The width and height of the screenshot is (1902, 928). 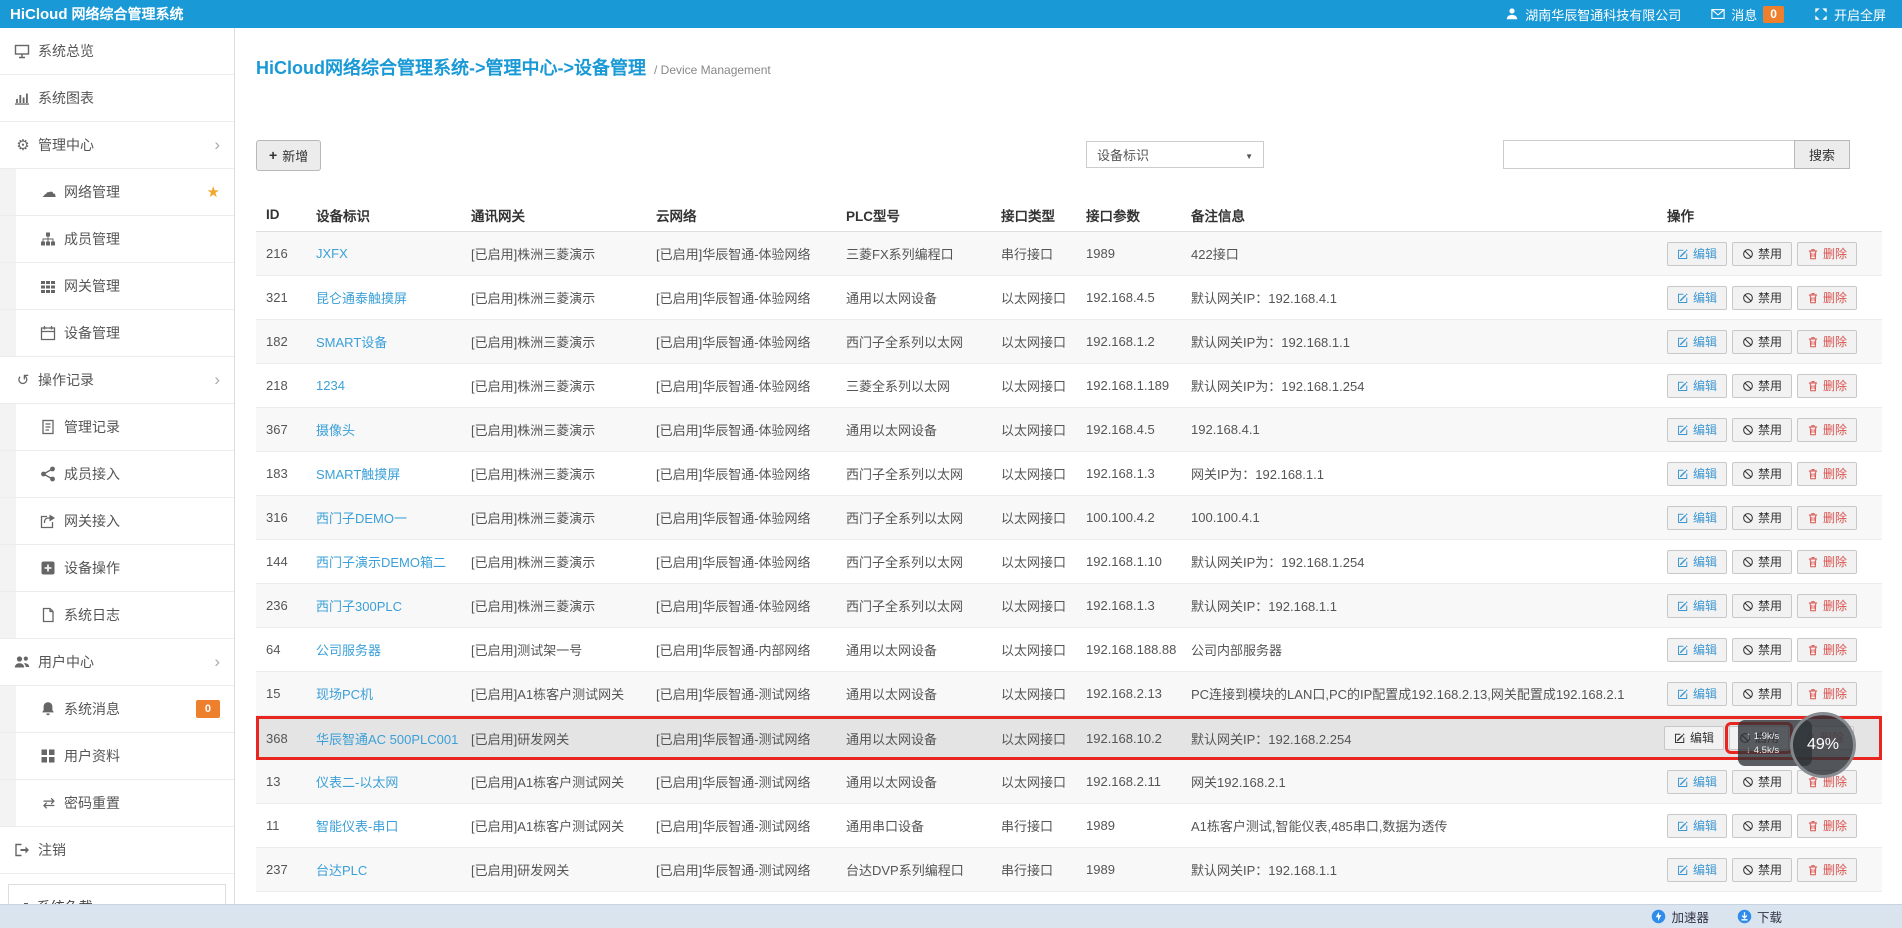 I want to click on column-header: 通讯网关, so click(x=498, y=216).